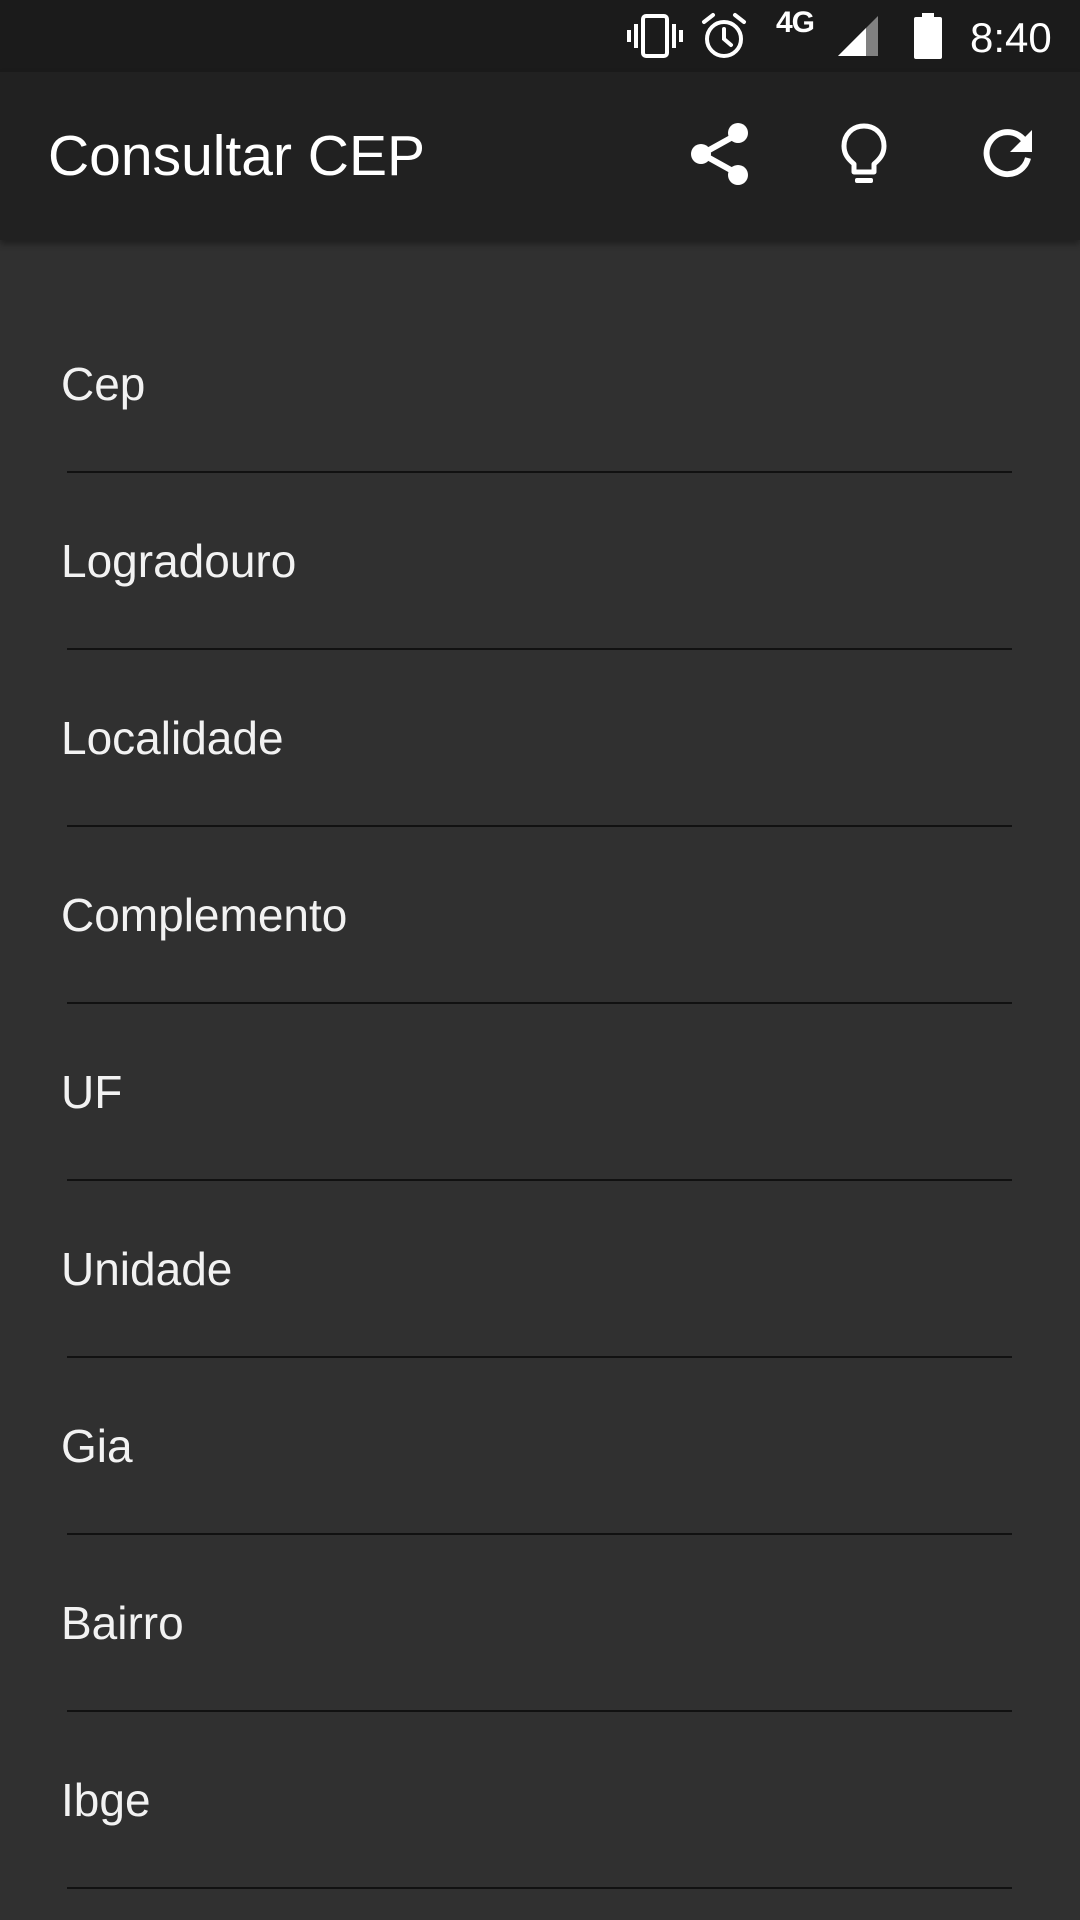 This screenshot has width=1080, height=1920. I want to click on field-bairro, so click(533, 1623).